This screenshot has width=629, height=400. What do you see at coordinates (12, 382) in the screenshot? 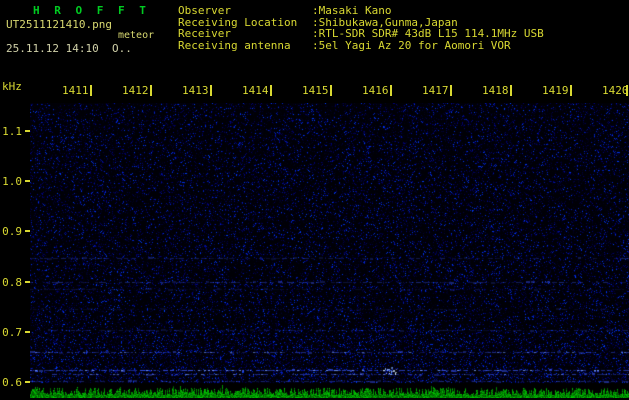
I see `y-tick-label: 0.6` at bounding box center [12, 382].